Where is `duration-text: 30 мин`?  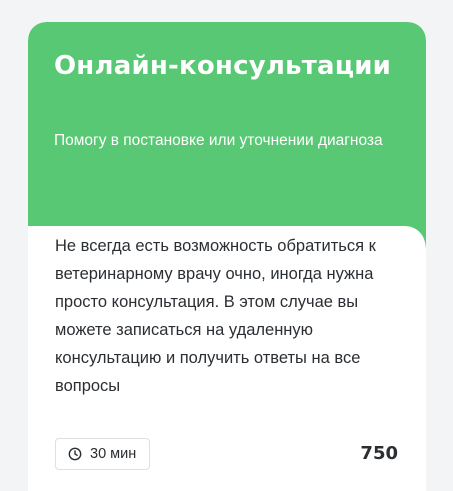
duration-text: 30 мин is located at coordinates (113, 454).